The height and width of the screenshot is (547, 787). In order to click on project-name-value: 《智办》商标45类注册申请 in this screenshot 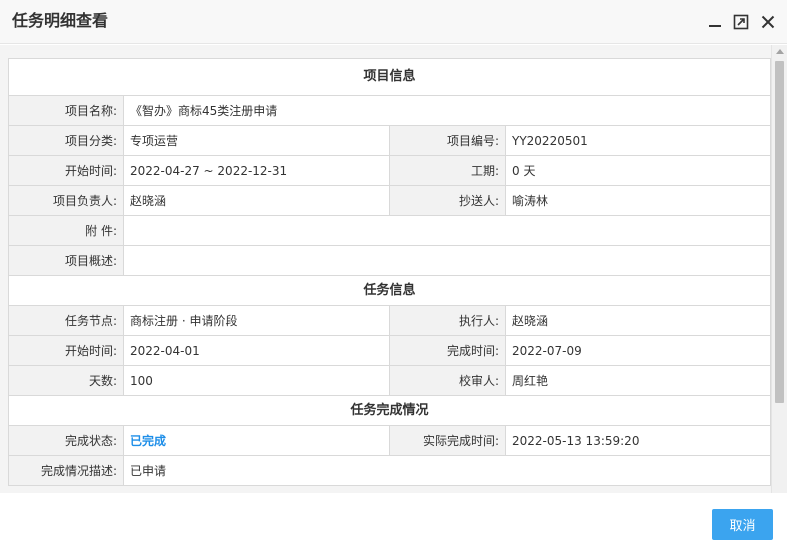, I will do `click(446, 110)`.